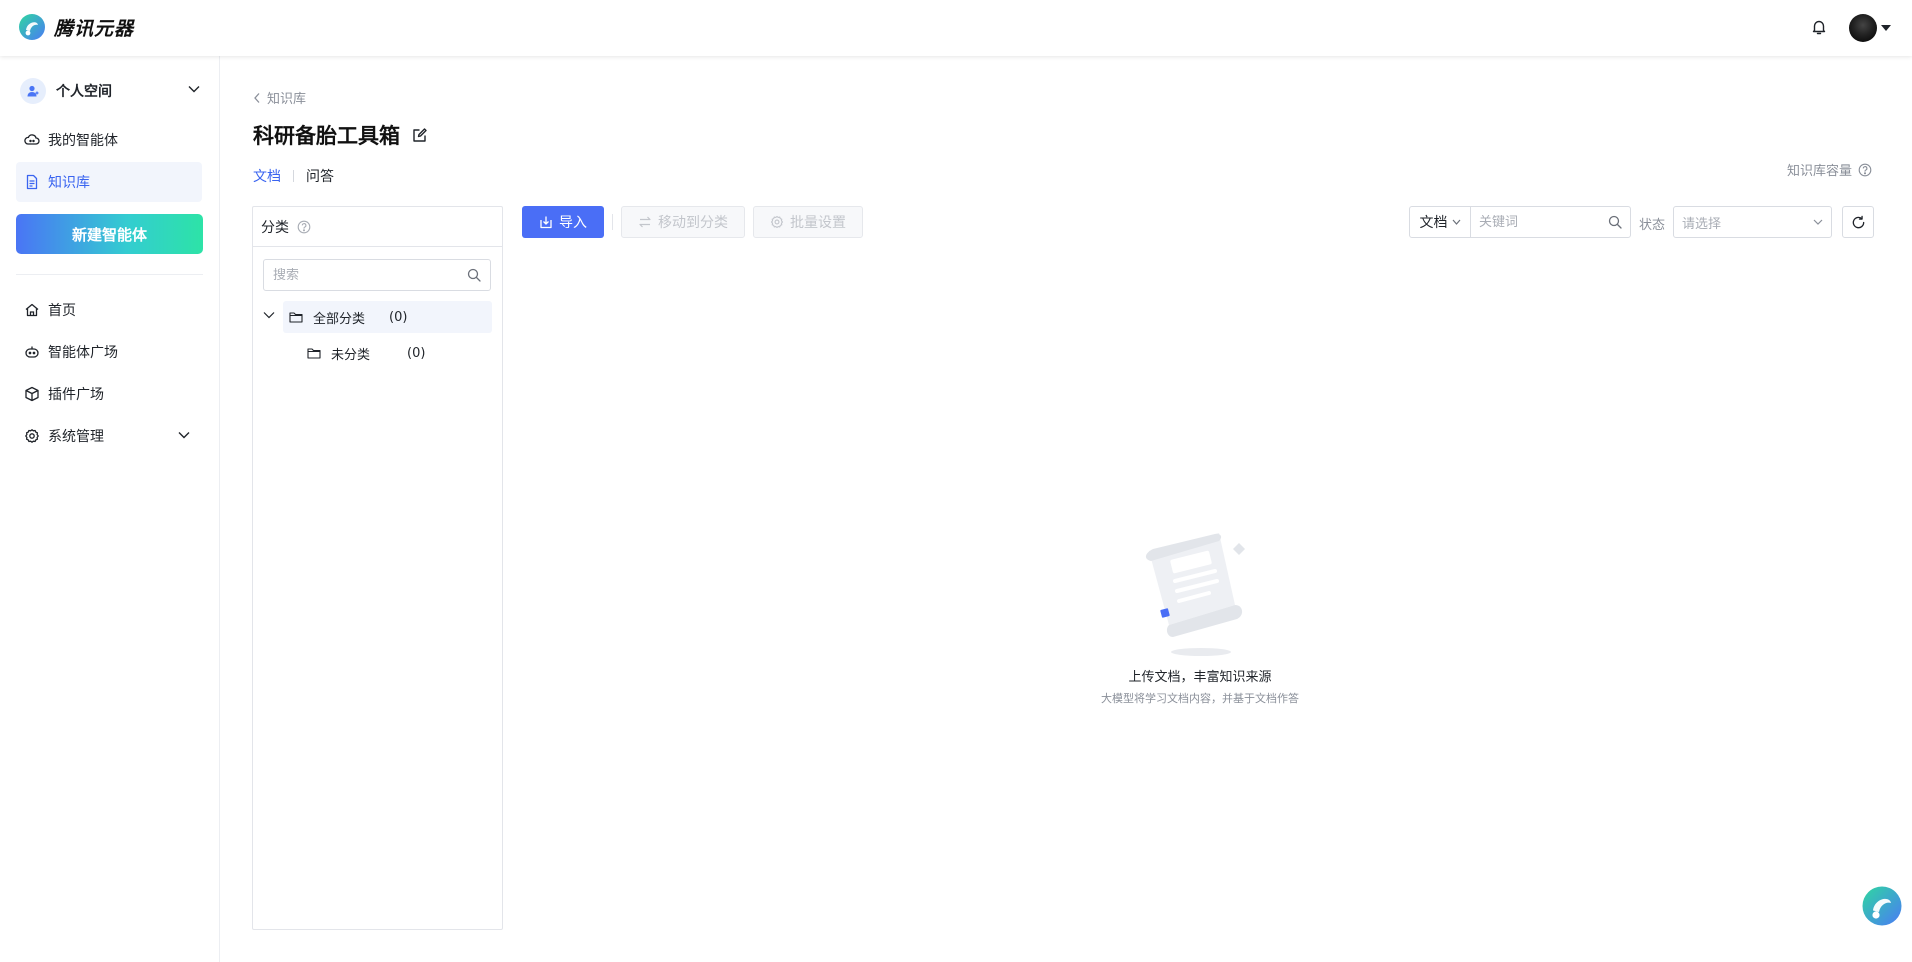 The image size is (1912, 962). I want to click on move-to-category-button: 移动到分类, so click(683, 222).